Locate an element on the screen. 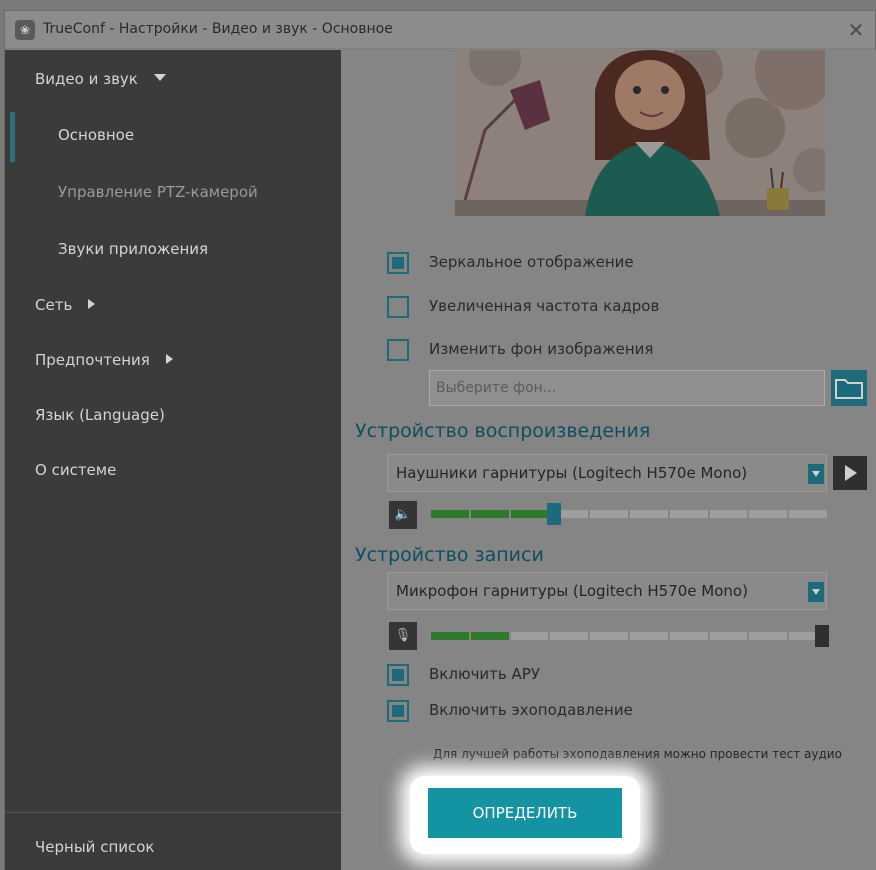  sidebar-item-ptz: Управление PTZ-камерой is located at coordinates (158, 192).